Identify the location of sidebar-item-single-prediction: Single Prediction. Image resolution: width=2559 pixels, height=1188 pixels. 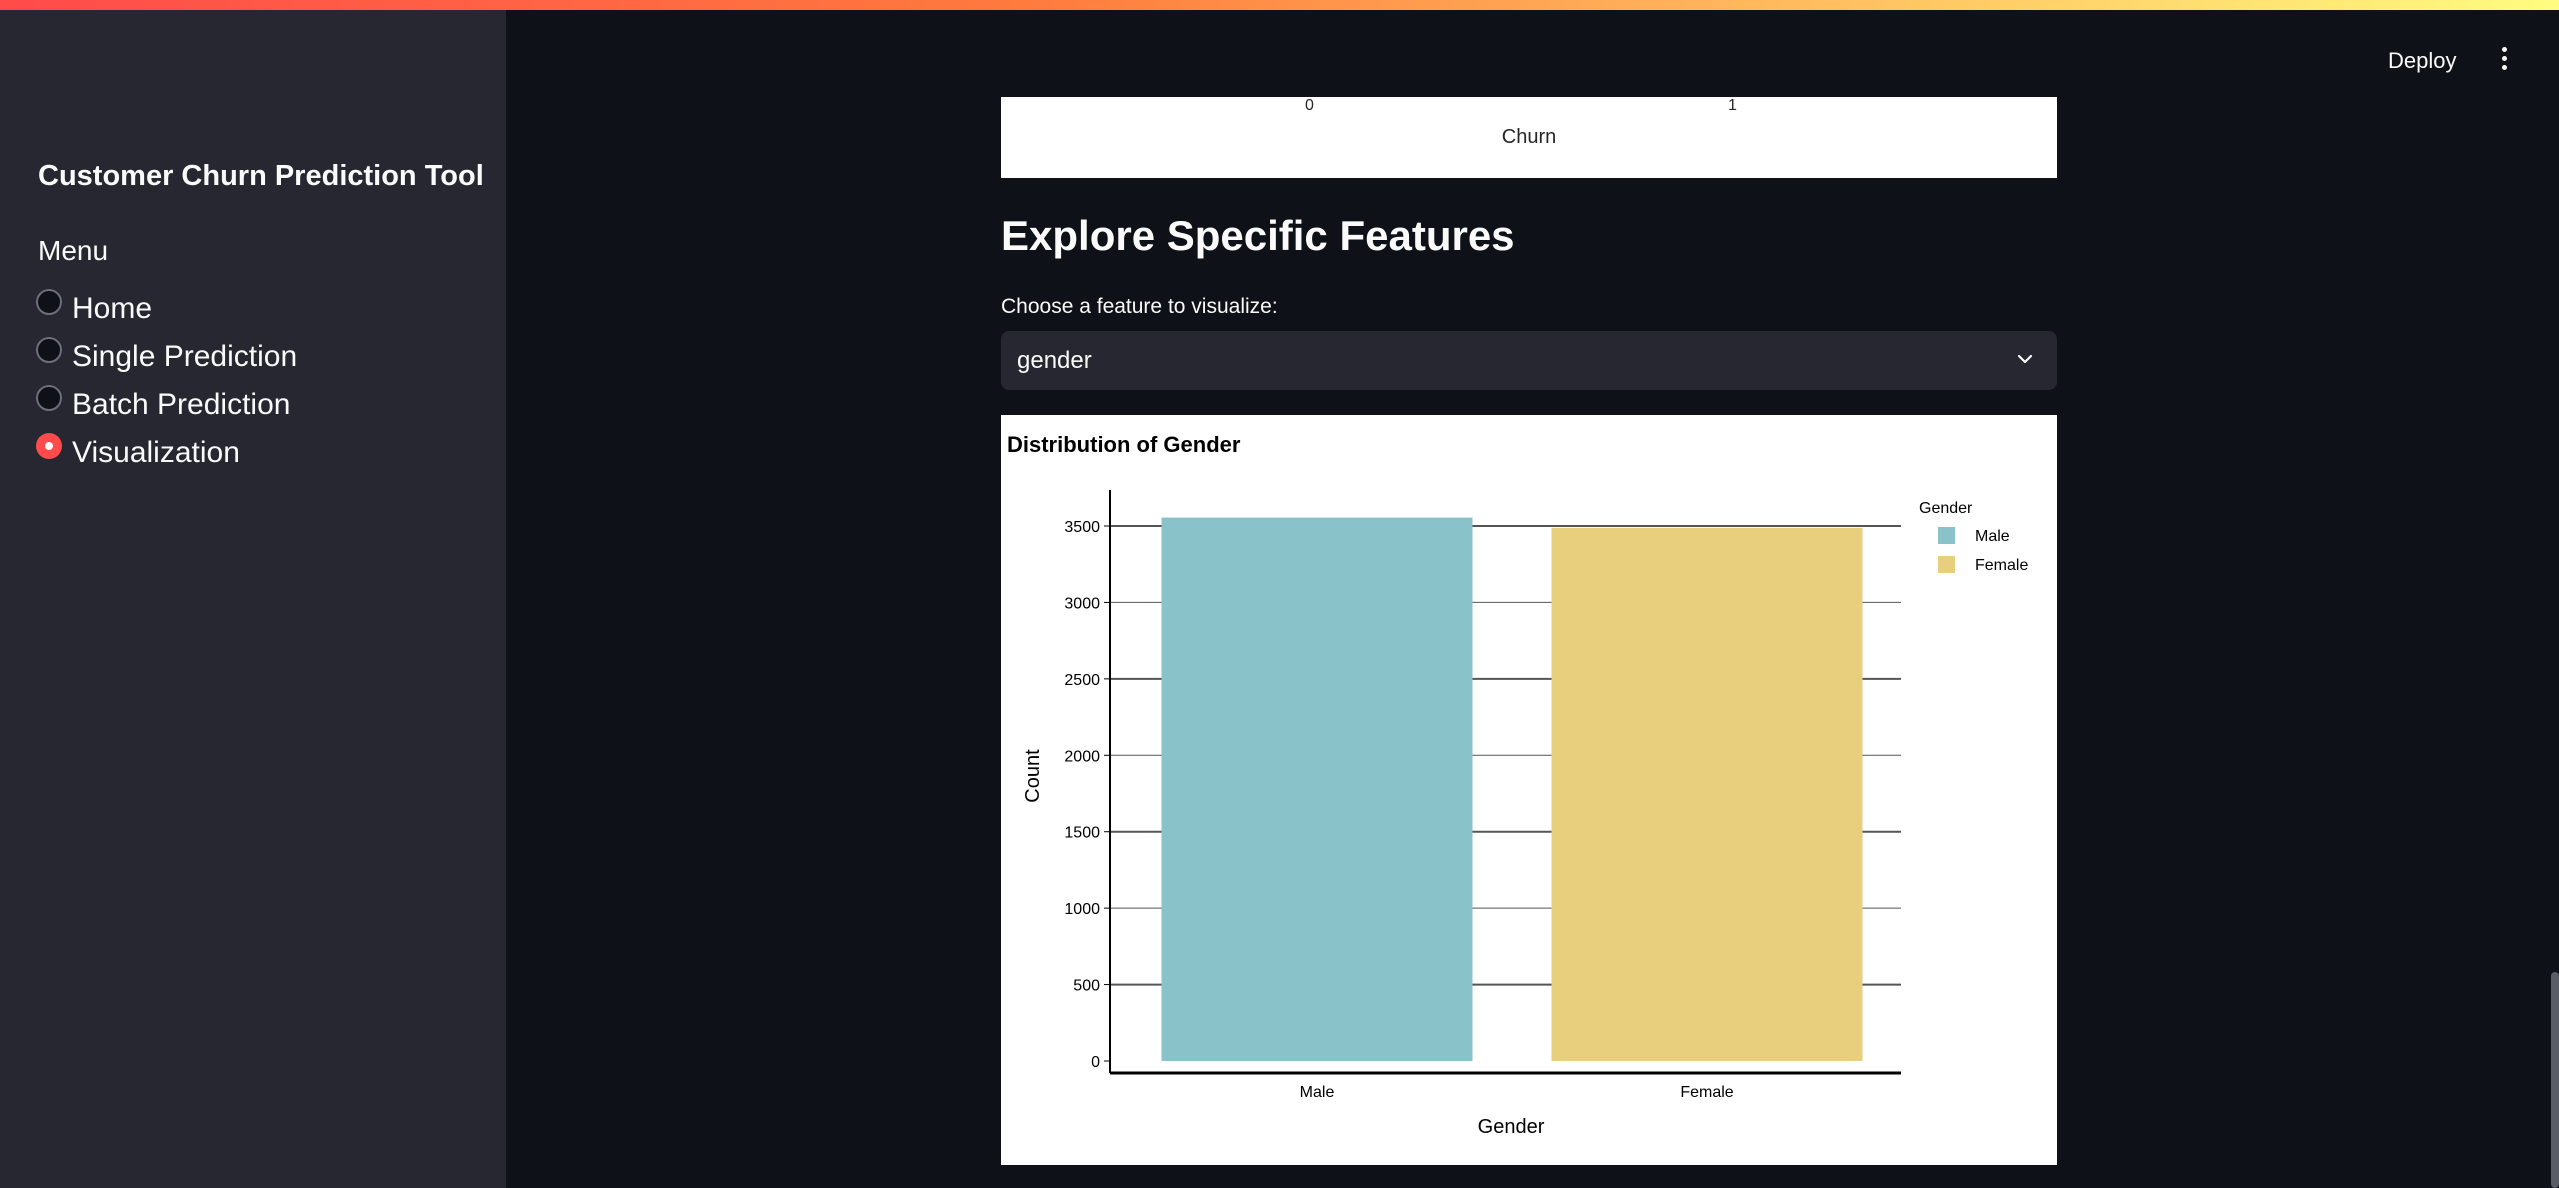
(166, 357).